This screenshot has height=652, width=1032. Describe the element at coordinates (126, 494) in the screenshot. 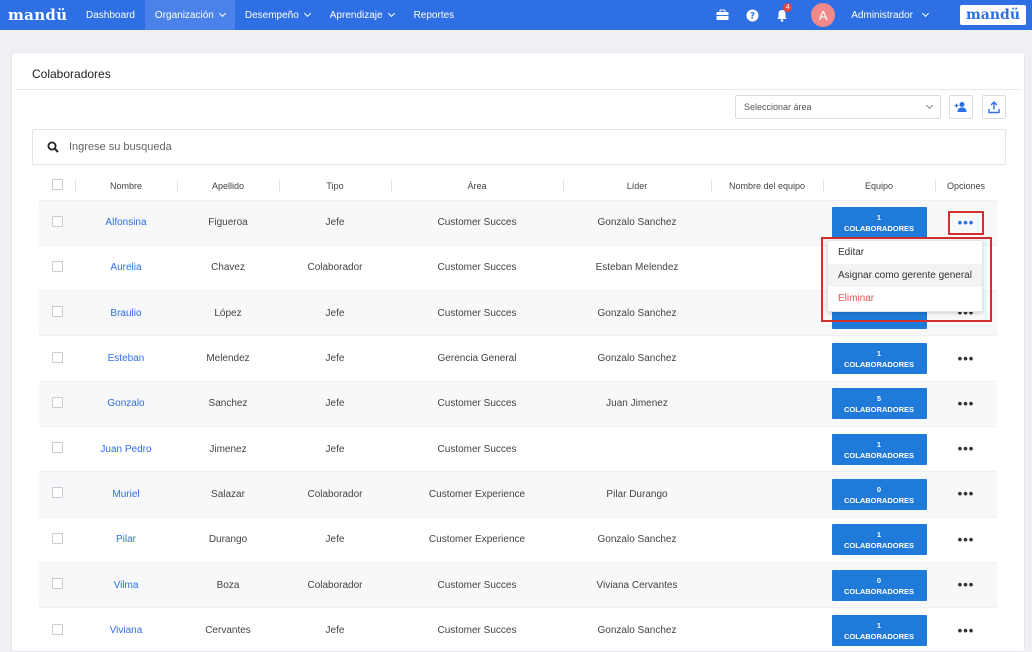

I see `cell-nombre: Muriel` at that location.